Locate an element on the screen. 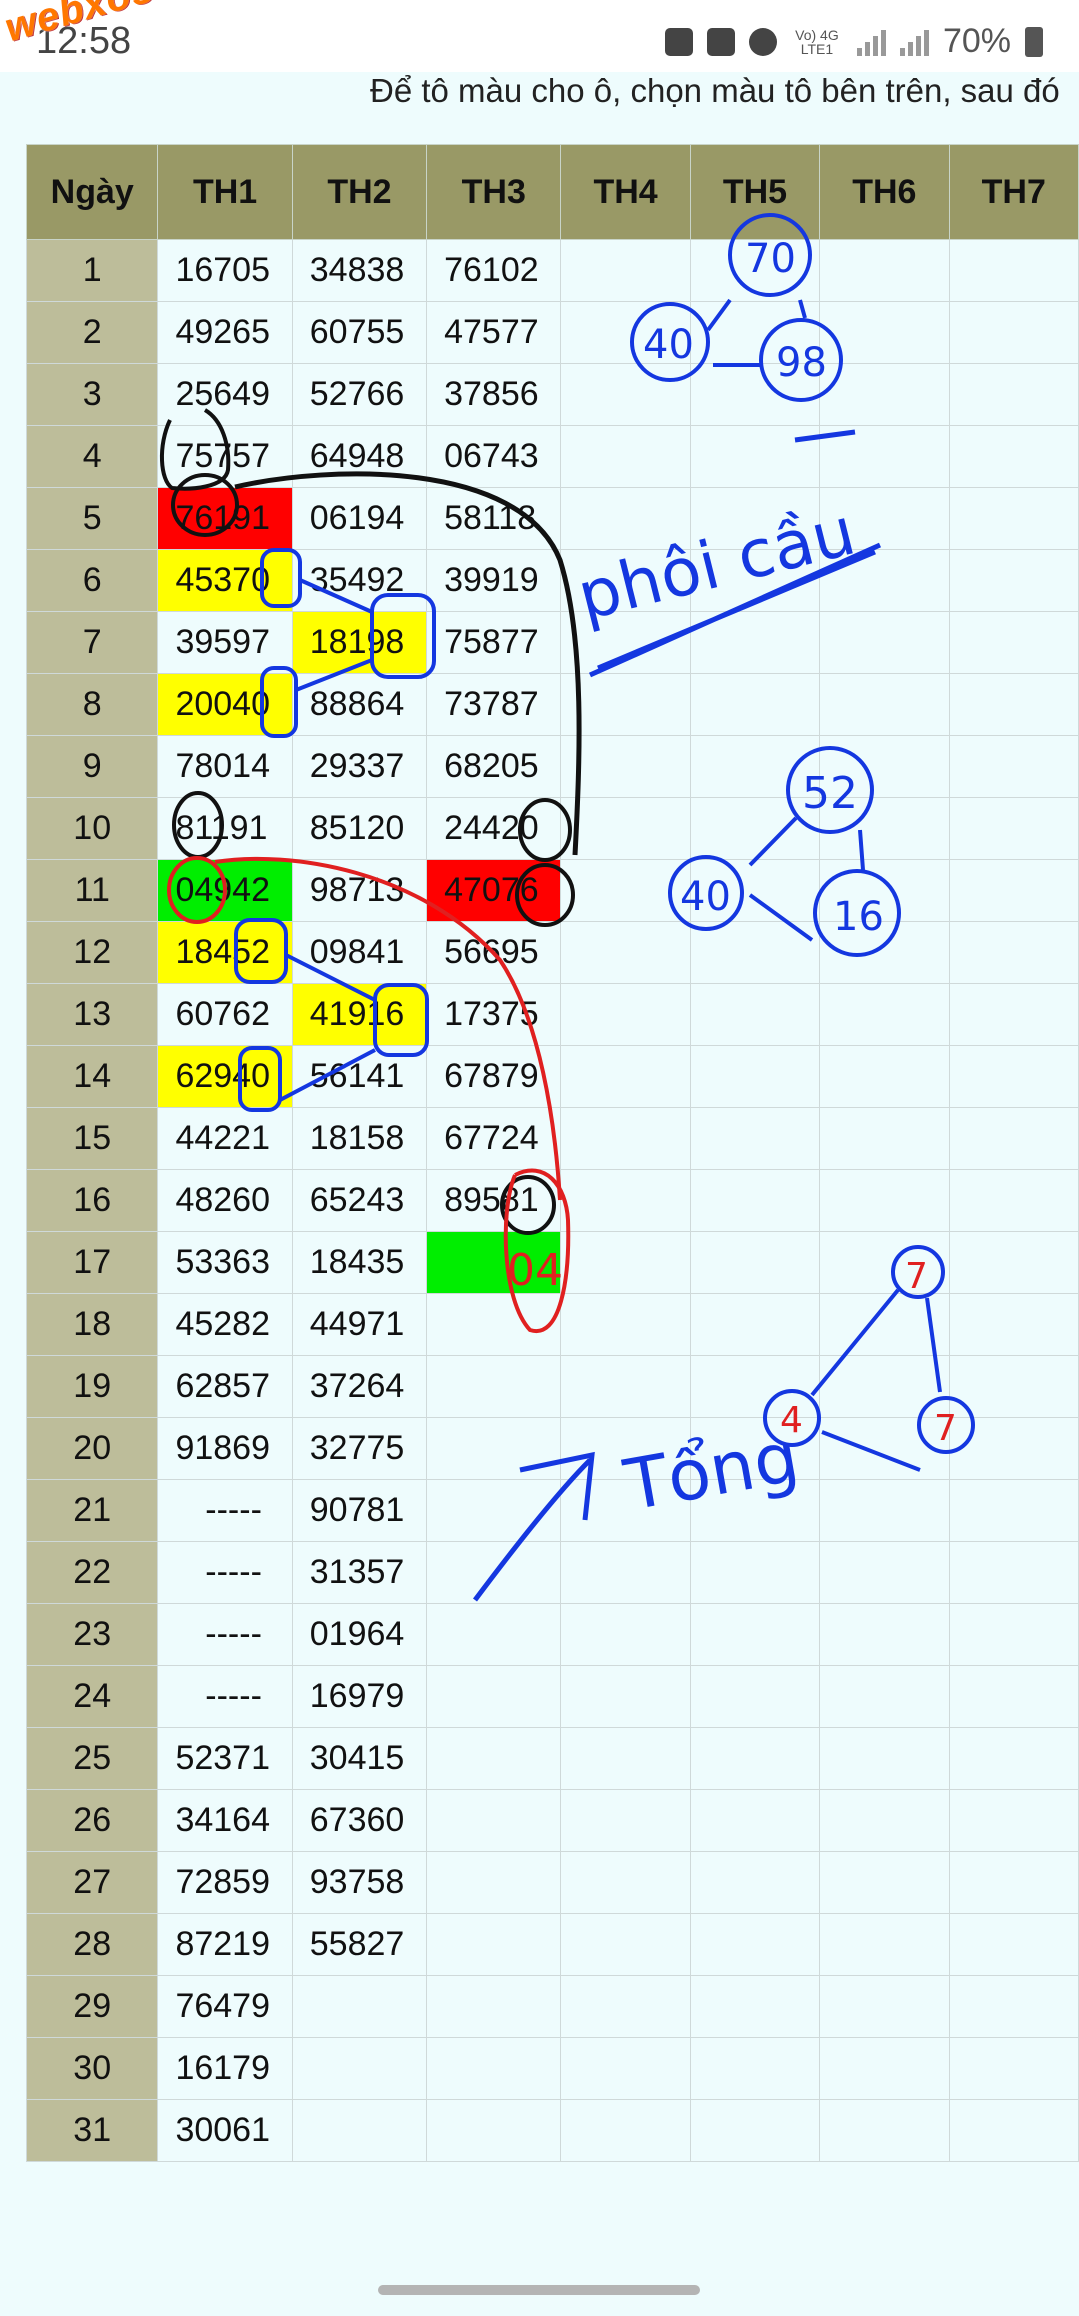  result-cell: 52371 is located at coordinates (225, 1758).